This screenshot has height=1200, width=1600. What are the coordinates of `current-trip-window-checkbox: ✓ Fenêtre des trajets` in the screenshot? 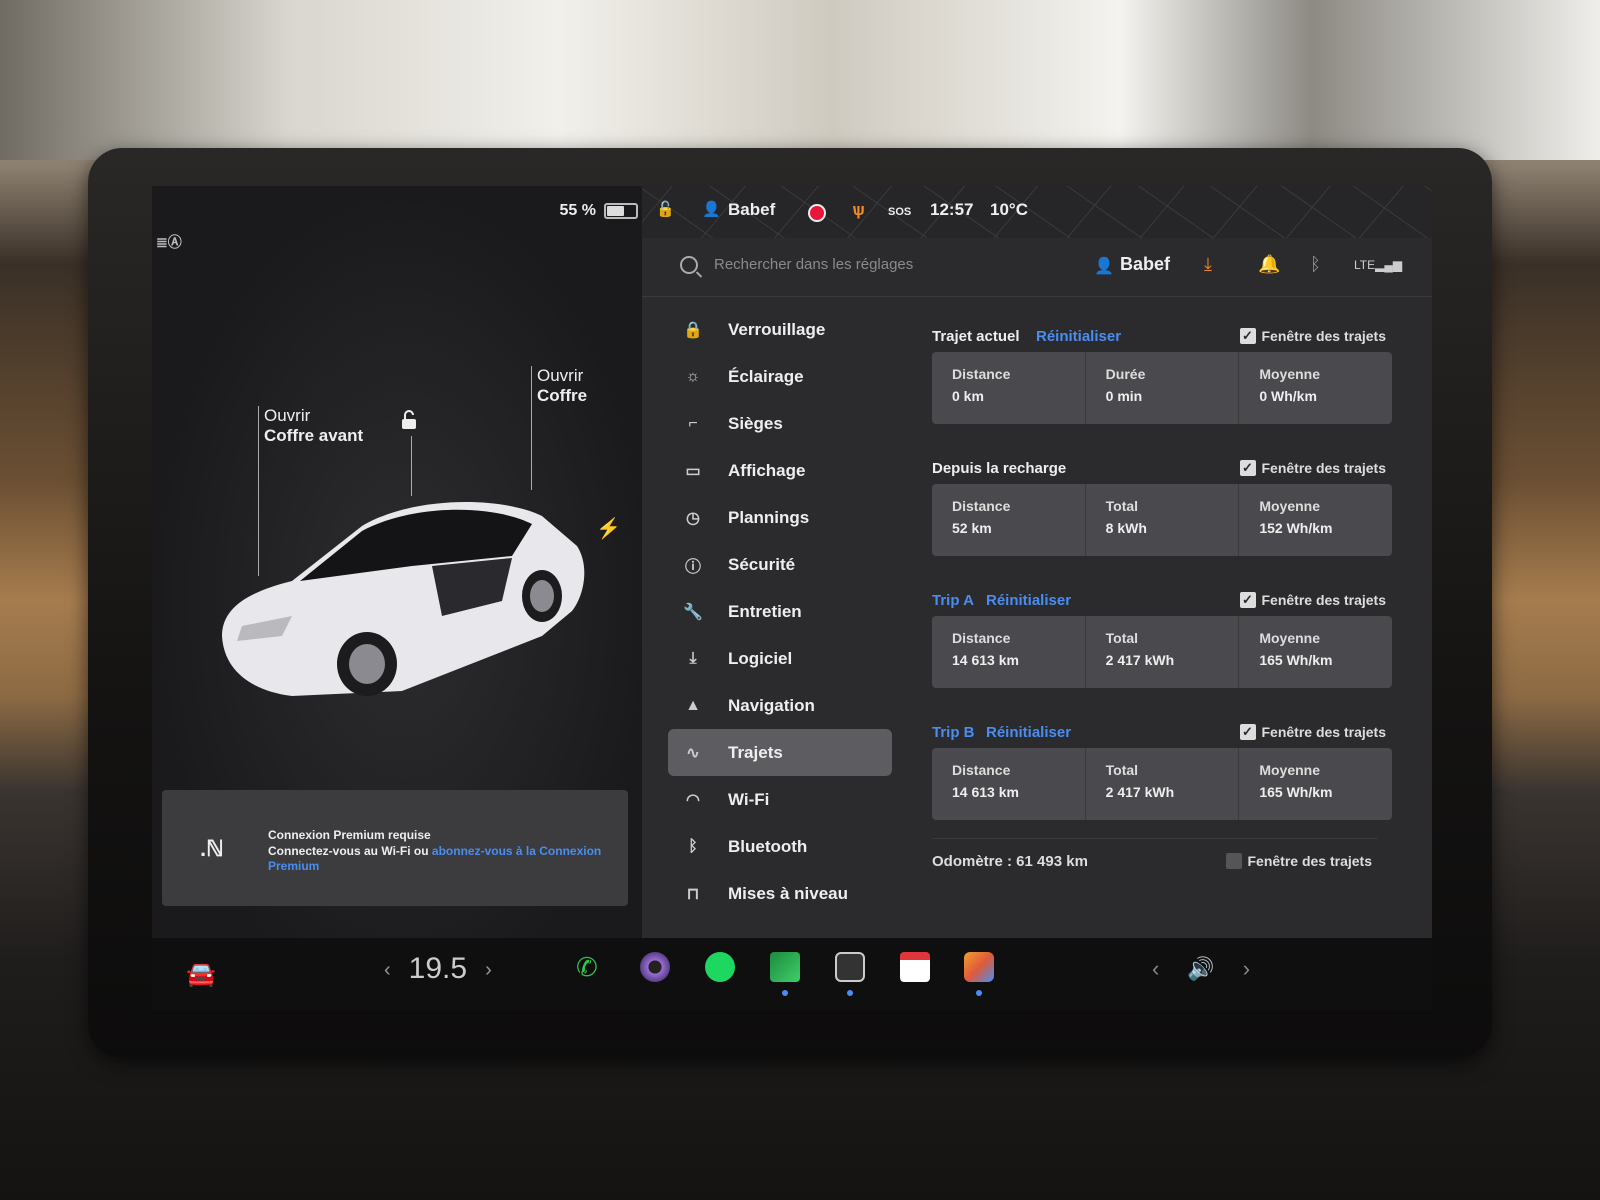 It's located at (1312, 336).